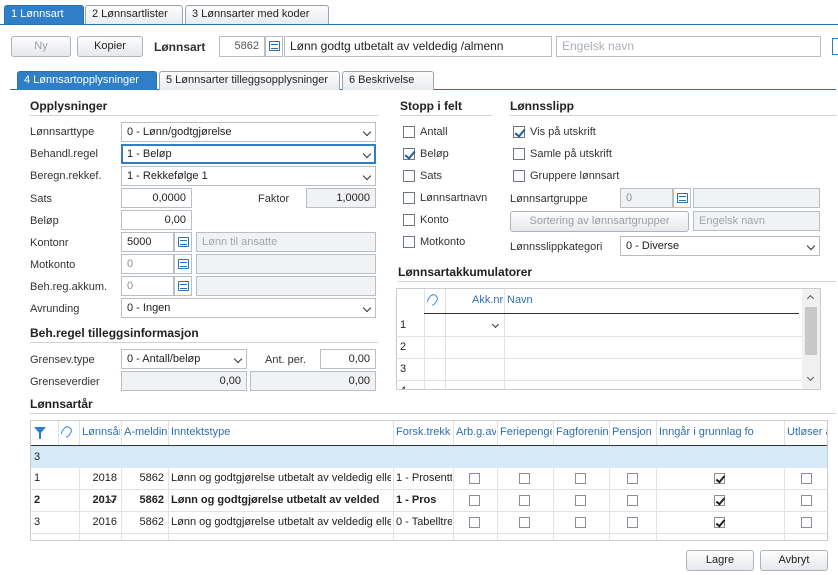 Image resolution: width=838 pixels, height=575 pixels. I want to click on tab-beskrivelse: 6 Beskrivelse, so click(388, 80).